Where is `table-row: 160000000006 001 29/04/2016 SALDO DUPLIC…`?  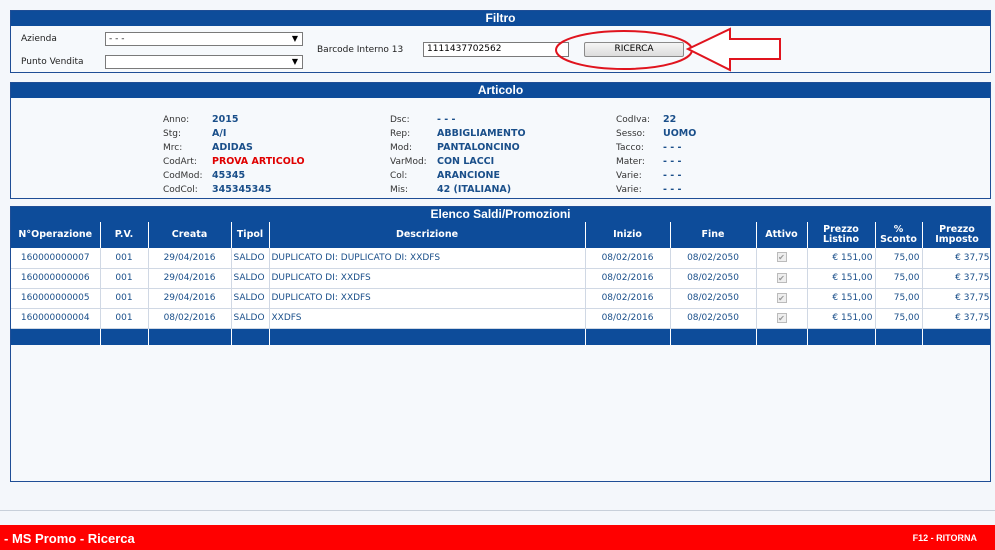 table-row: 160000000006 001 29/04/2016 SALDO DUPLIC… is located at coordinates (500, 278).